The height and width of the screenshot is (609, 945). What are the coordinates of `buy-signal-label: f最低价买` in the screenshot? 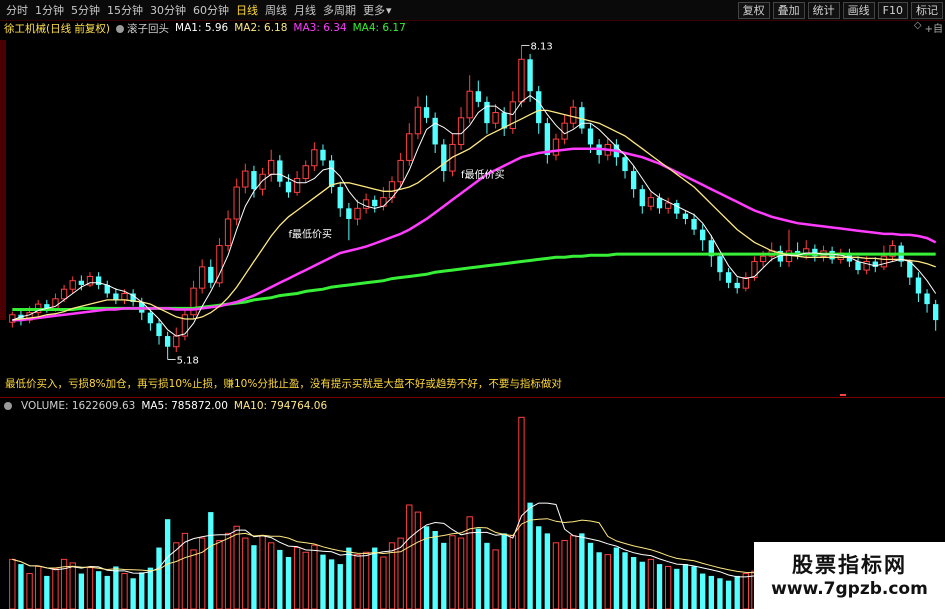 It's located at (310, 234).